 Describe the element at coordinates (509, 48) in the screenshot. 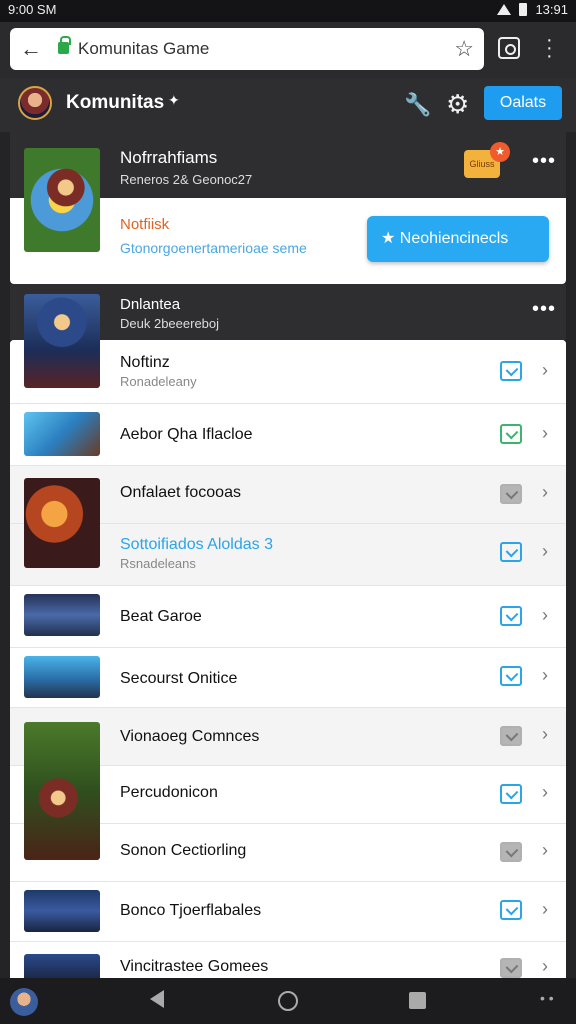

I see `tabs-icon` at that location.